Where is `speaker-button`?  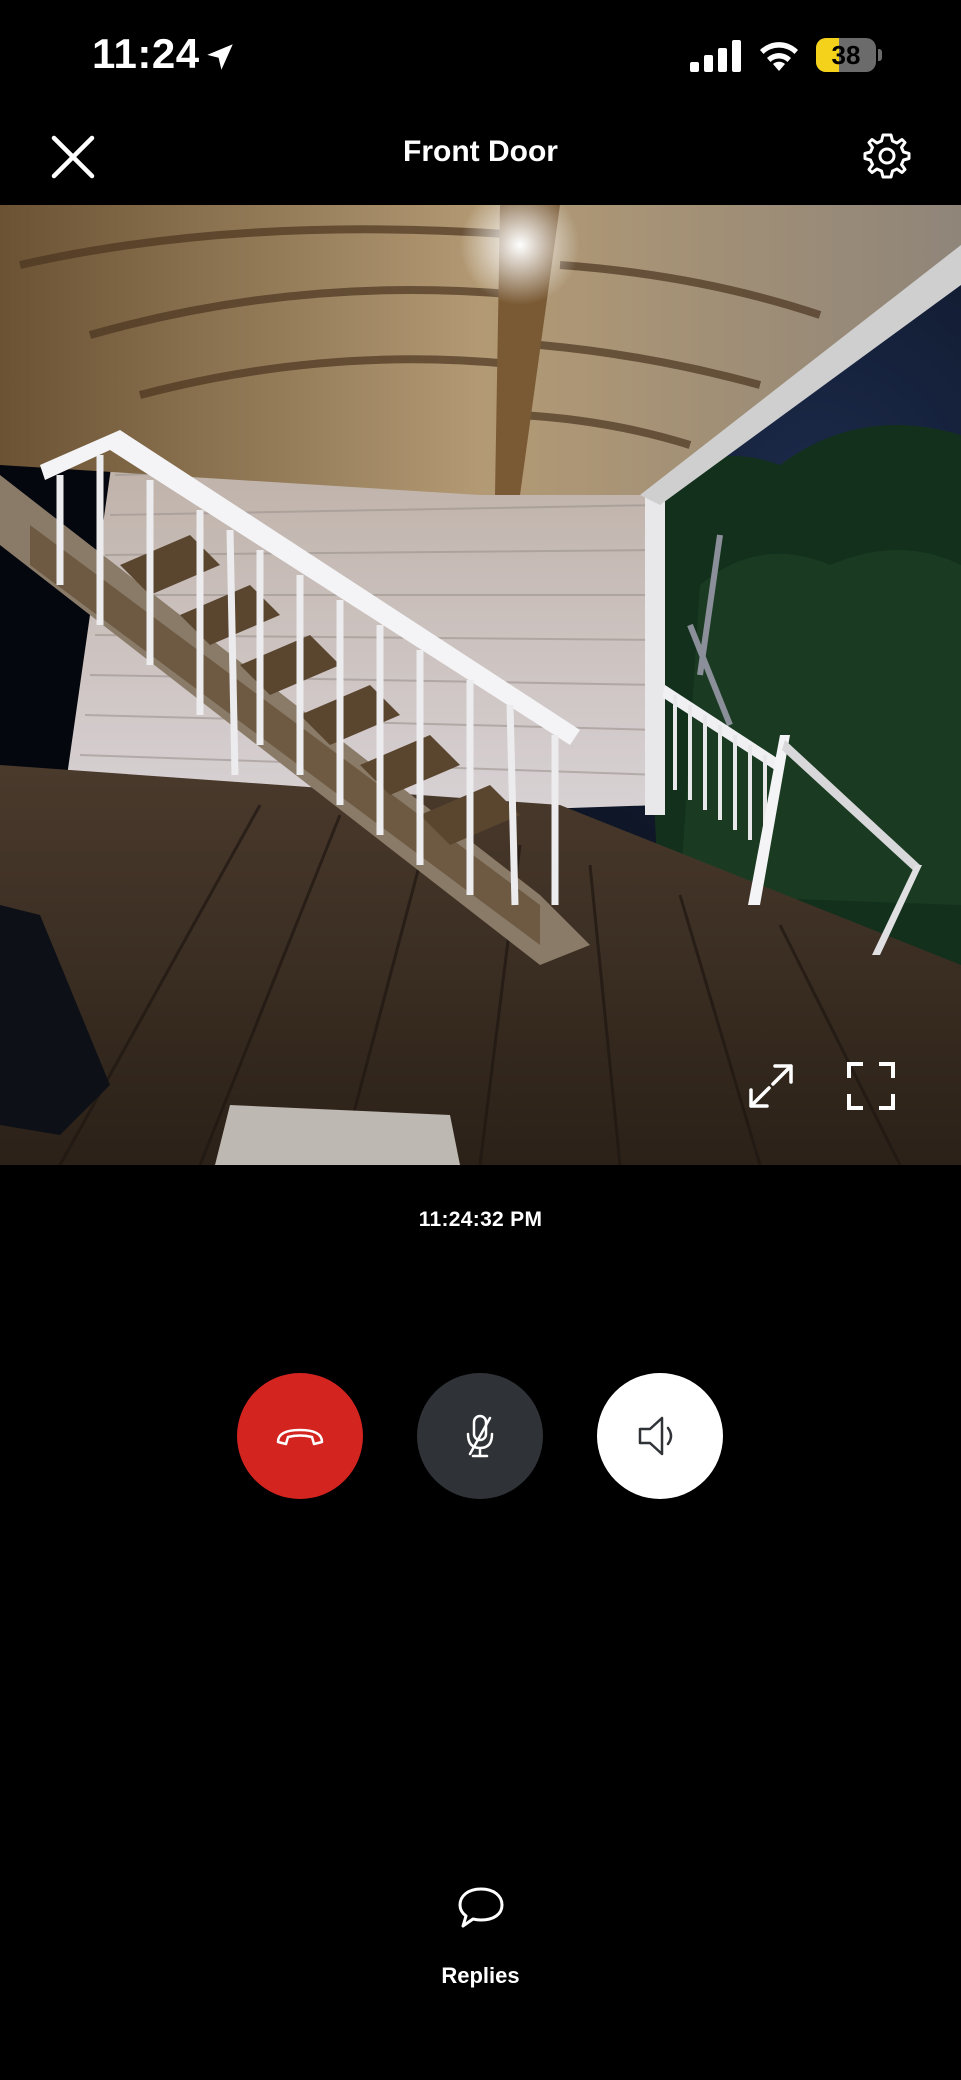 speaker-button is located at coordinates (660, 1436).